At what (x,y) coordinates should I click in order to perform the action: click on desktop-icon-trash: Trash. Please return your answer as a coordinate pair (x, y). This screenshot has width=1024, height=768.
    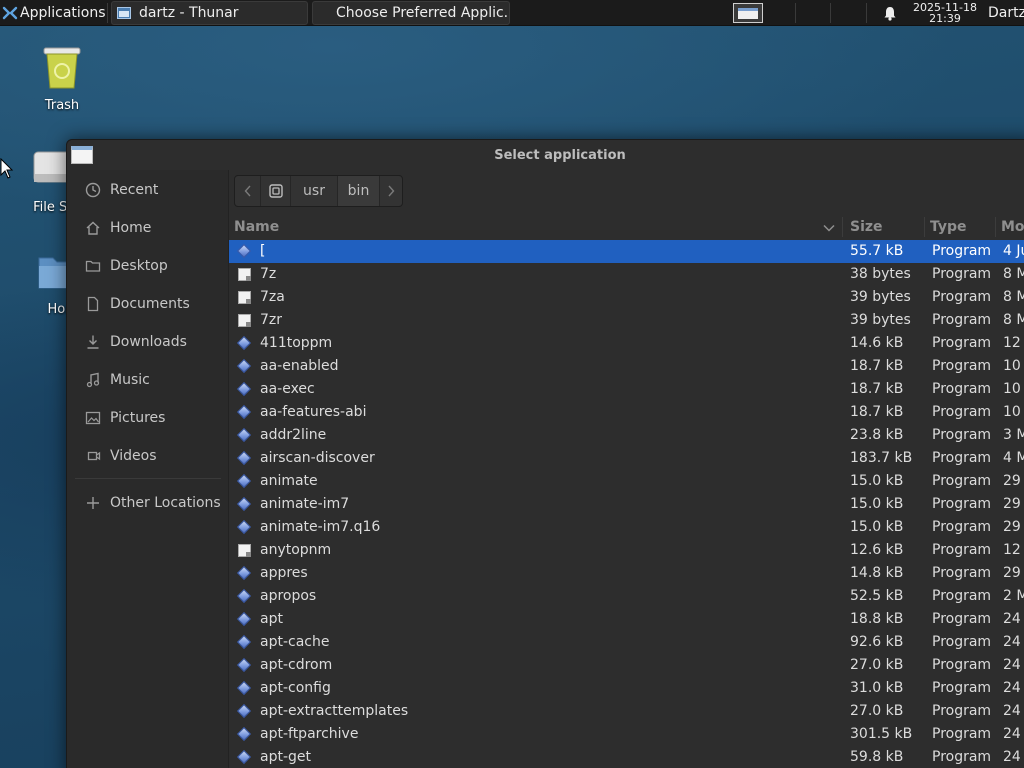
    Looking at the image, I should click on (62, 78).